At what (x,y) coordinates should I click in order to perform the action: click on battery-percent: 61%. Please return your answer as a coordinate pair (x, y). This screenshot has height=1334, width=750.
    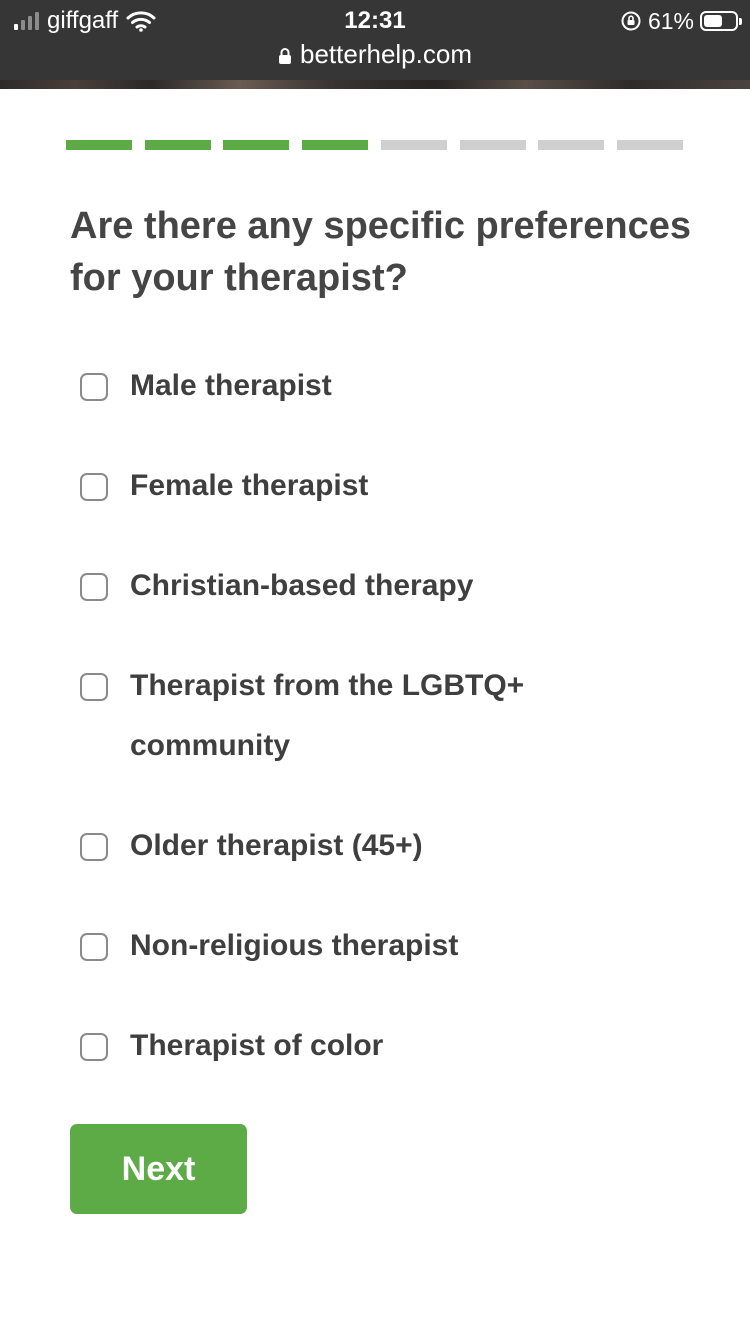
    Looking at the image, I should click on (670, 20).